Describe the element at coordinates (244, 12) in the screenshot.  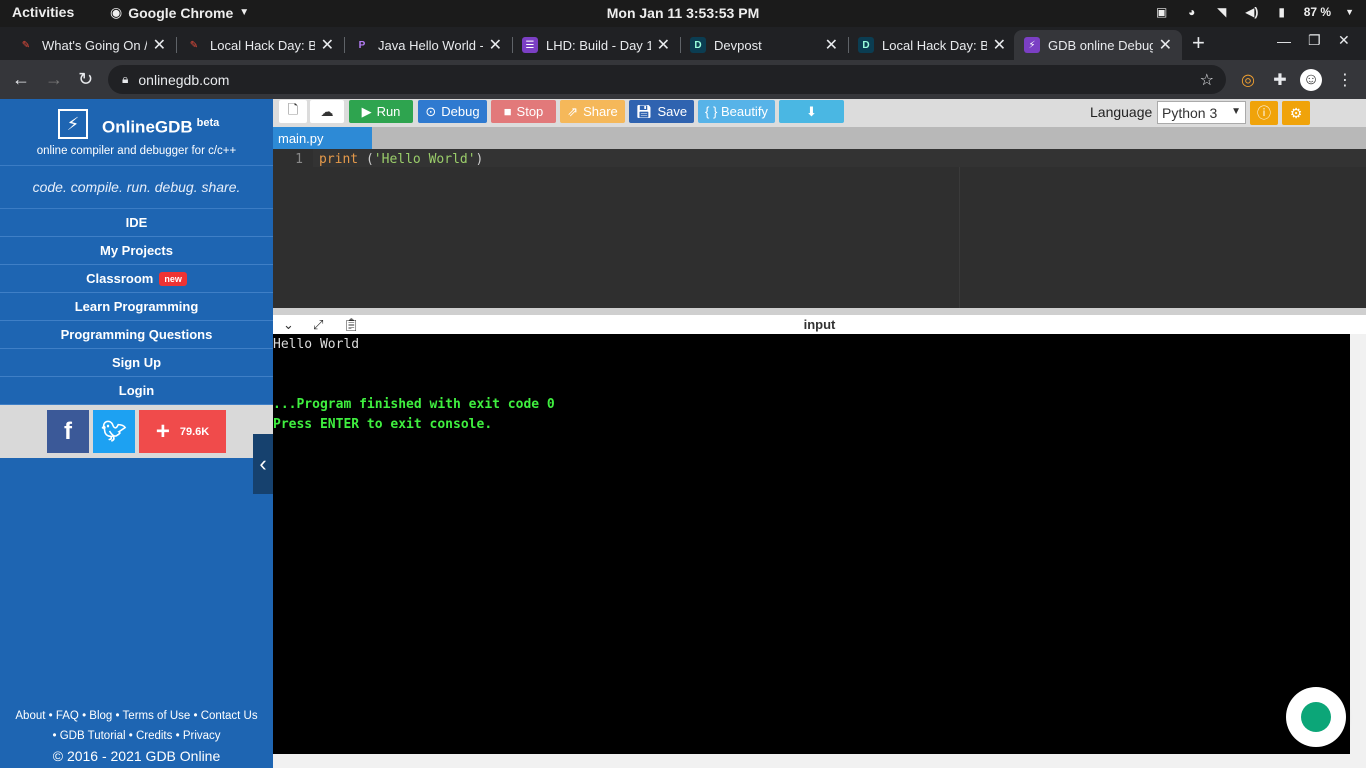
I see `chevron-down-icon: ▼` at that location.